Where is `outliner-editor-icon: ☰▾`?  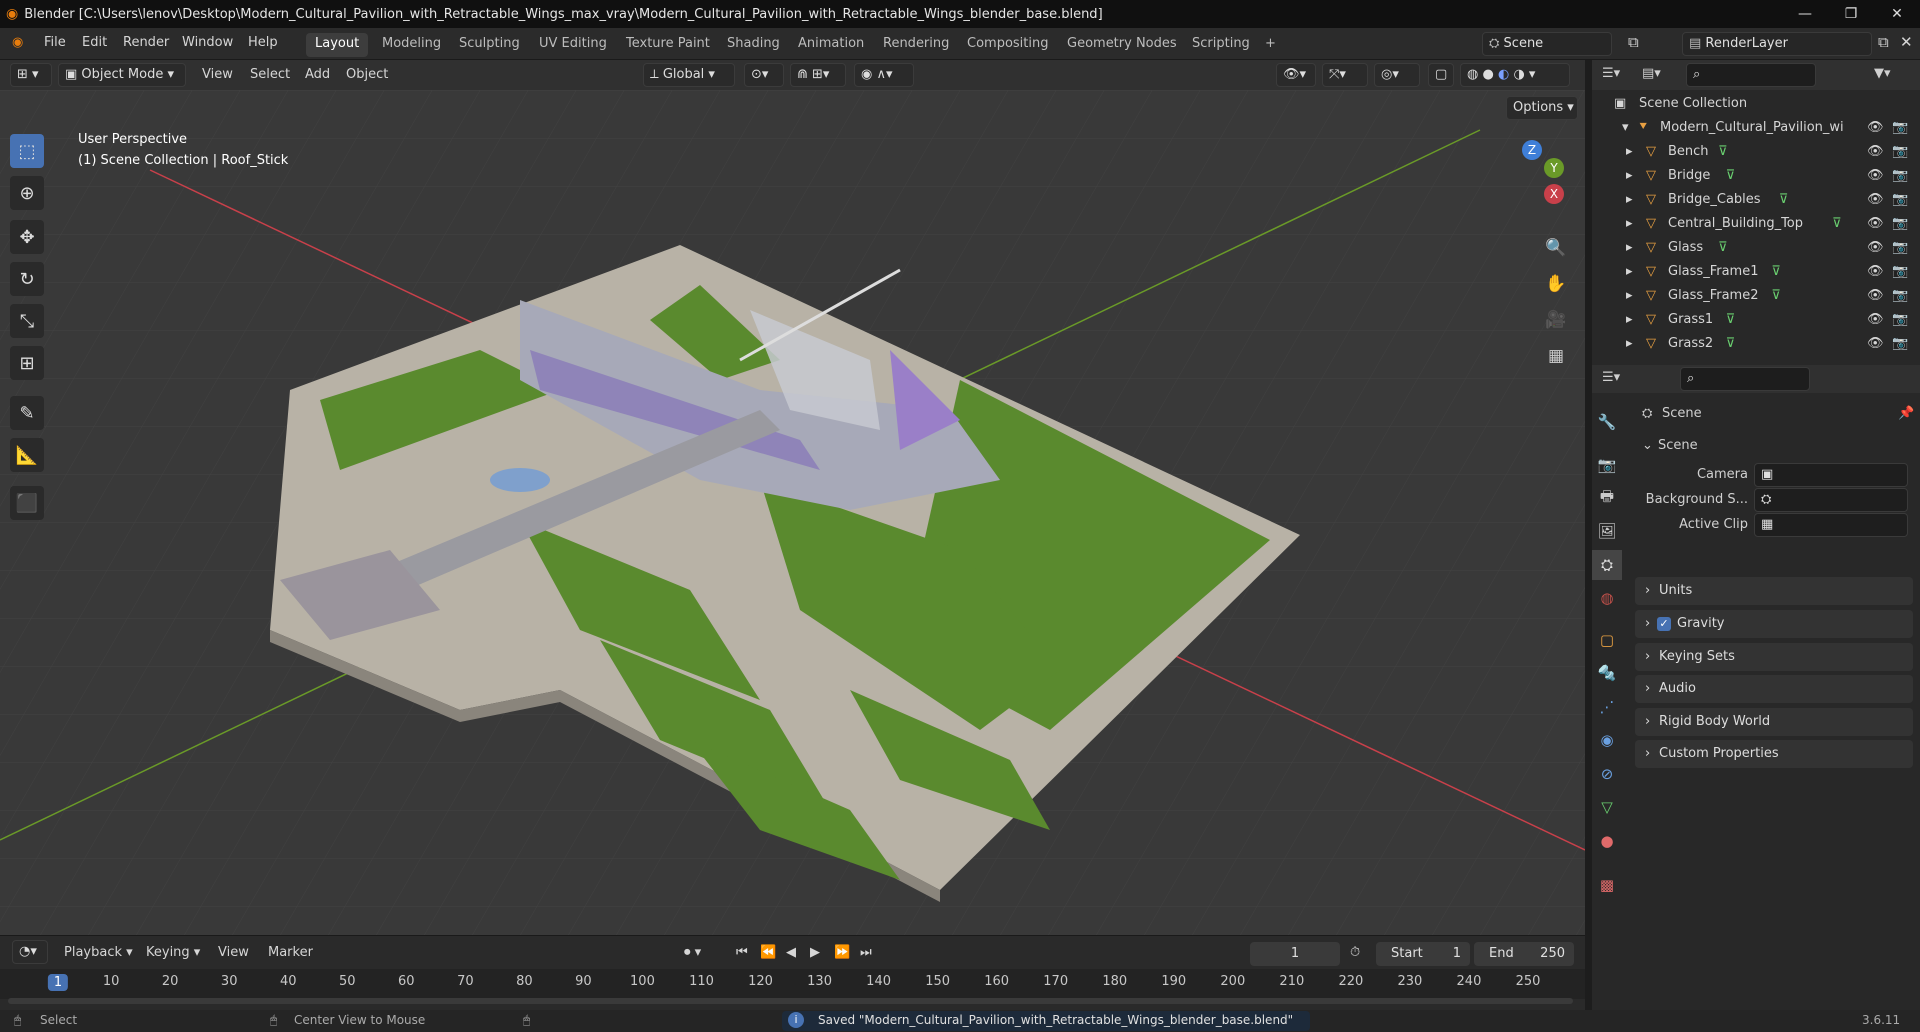 outliner-editor-icon: ☰▾ is located at coordinates (1611, 73).